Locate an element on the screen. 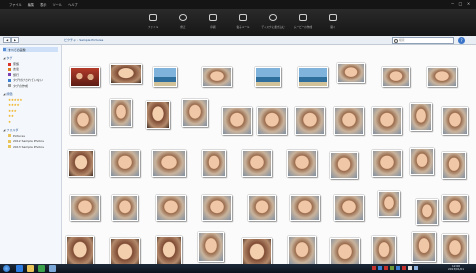  breadcrumb-pictures: ピクチャ is located at coordinates (70, 40).